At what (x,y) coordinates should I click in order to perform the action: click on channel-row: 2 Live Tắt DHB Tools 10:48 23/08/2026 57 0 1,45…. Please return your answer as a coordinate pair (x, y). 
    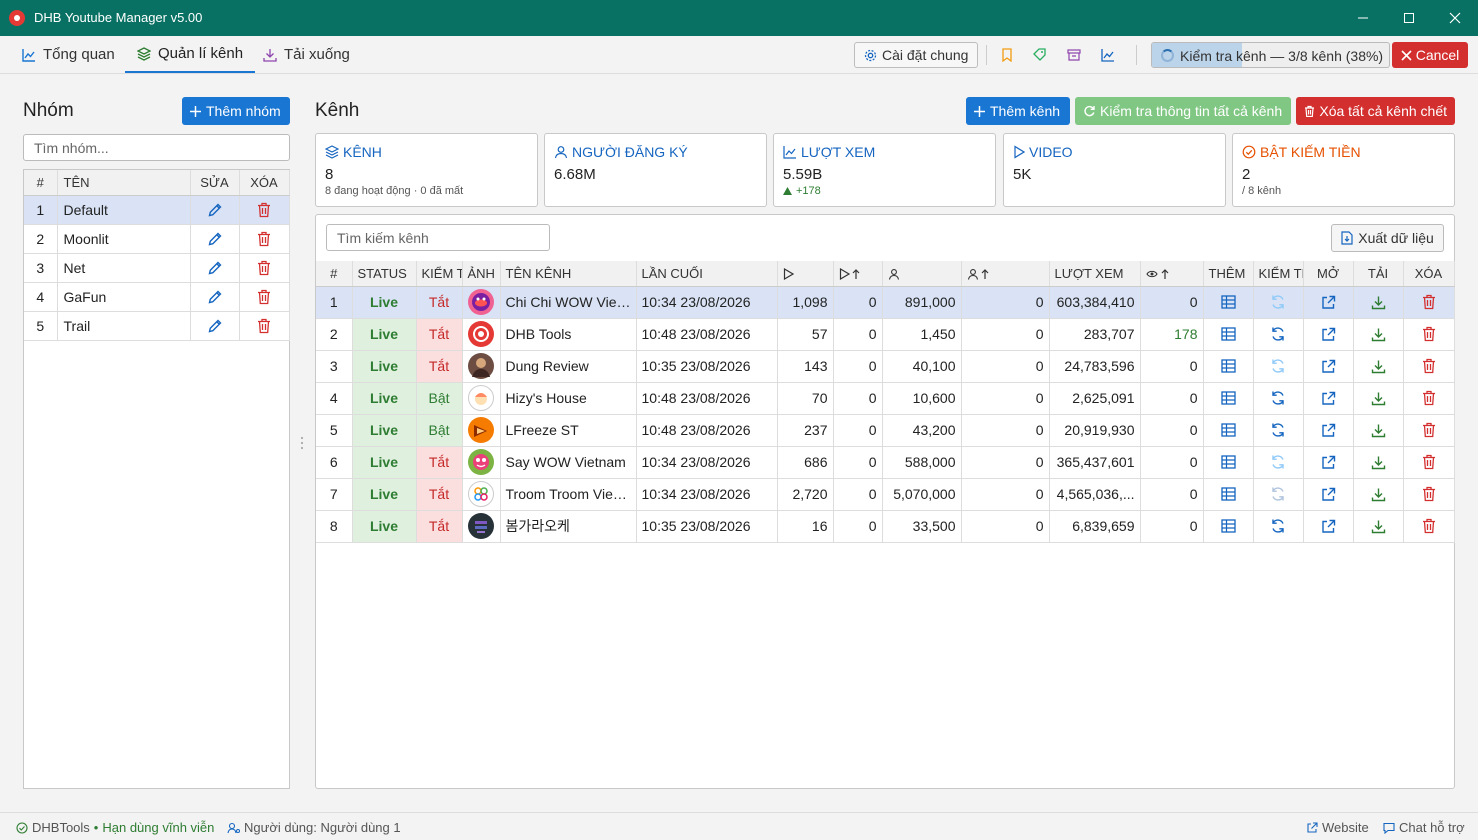
    Looking at the image, I should click on (885, 334).